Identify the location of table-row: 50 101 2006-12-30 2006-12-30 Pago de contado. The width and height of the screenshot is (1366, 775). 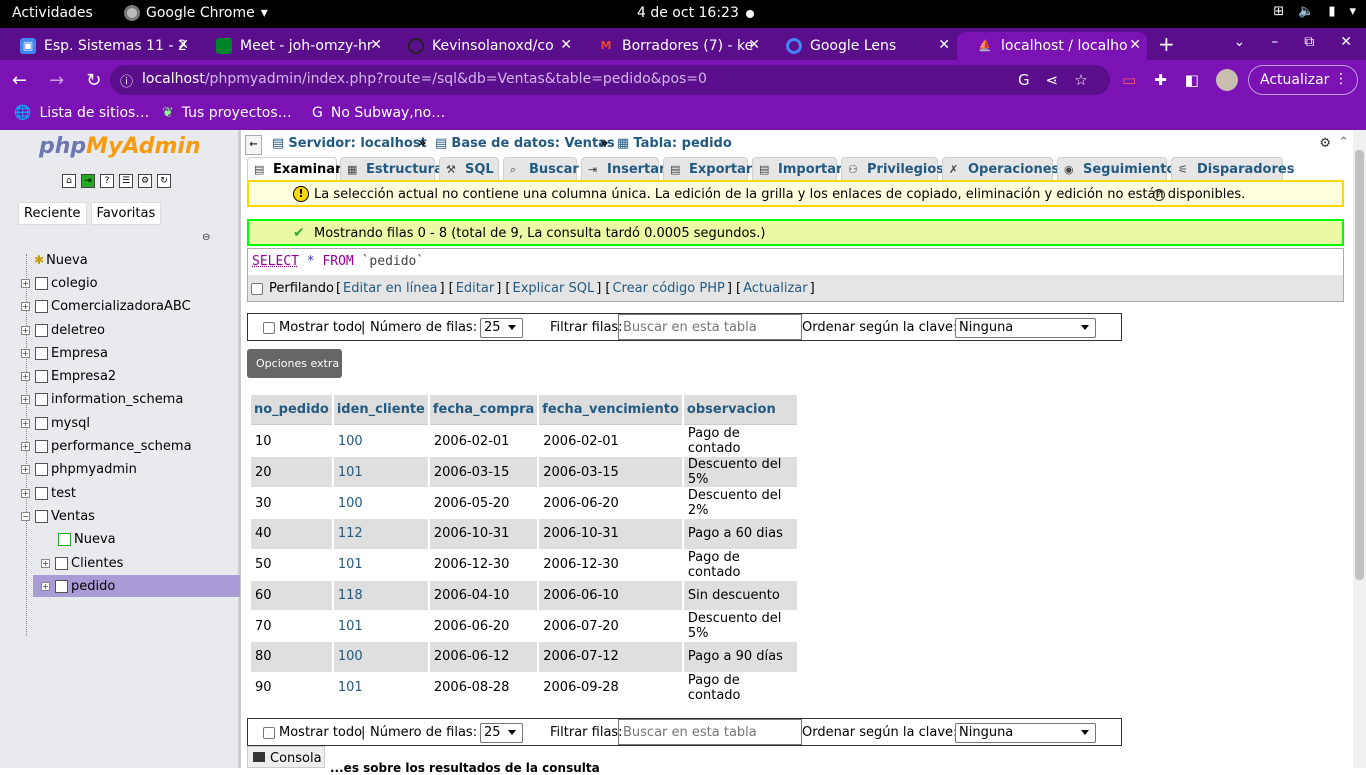
(524, 564).